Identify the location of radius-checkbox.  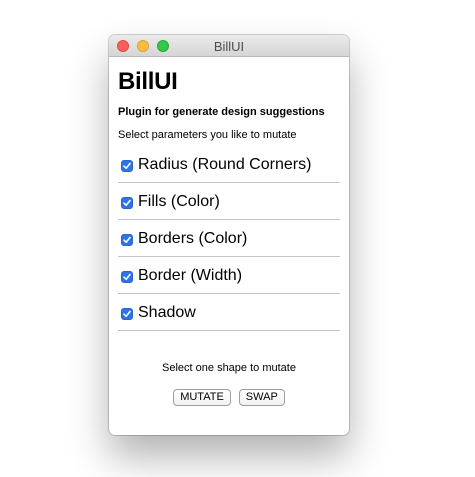
(127, 166).